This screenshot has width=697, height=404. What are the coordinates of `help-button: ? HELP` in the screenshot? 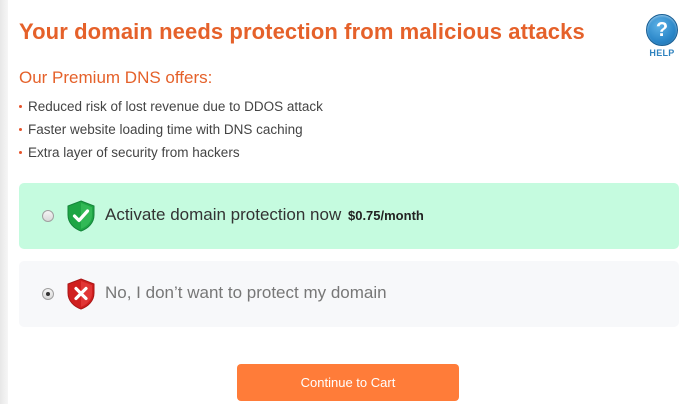 It's located at (662, 38).